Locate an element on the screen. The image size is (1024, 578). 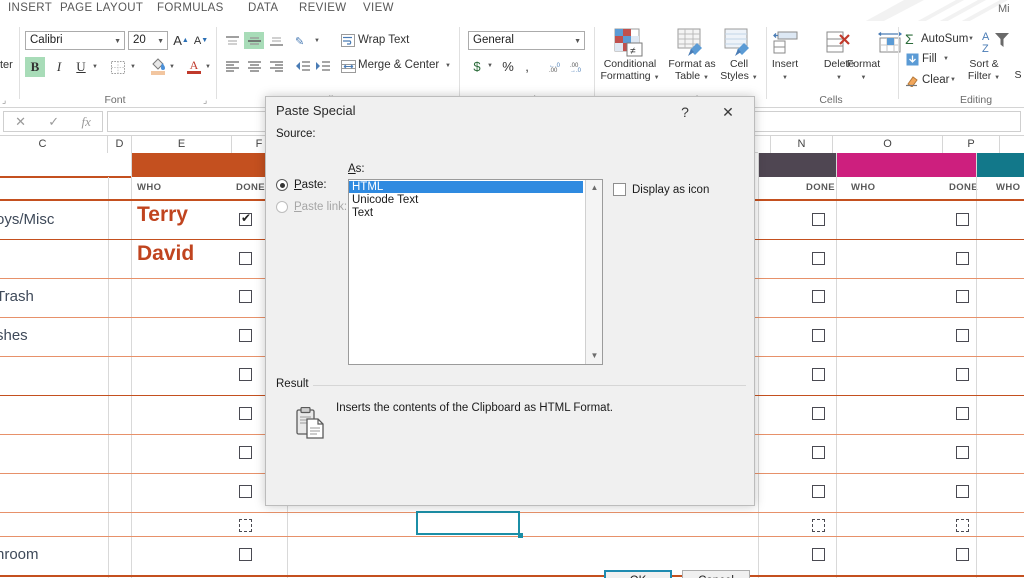
borders-icon is located at coordinates (118, 67).